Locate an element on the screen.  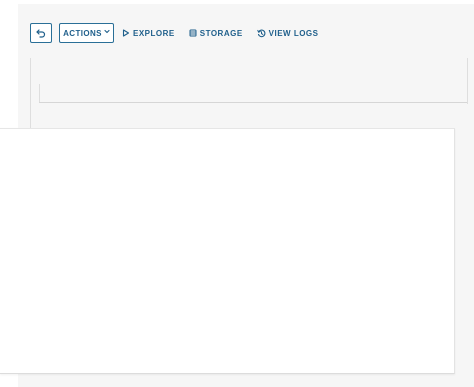
explore-button: EXPLORE is located at coordinates (148, 33).